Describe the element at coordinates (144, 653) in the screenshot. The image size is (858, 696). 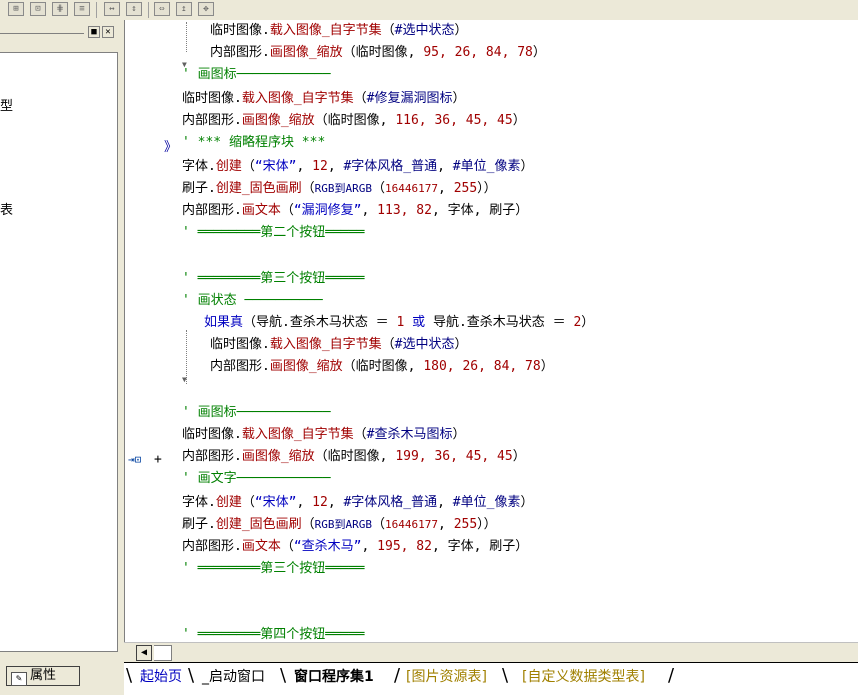
I see `scroll-left-button: ◀` at that location.